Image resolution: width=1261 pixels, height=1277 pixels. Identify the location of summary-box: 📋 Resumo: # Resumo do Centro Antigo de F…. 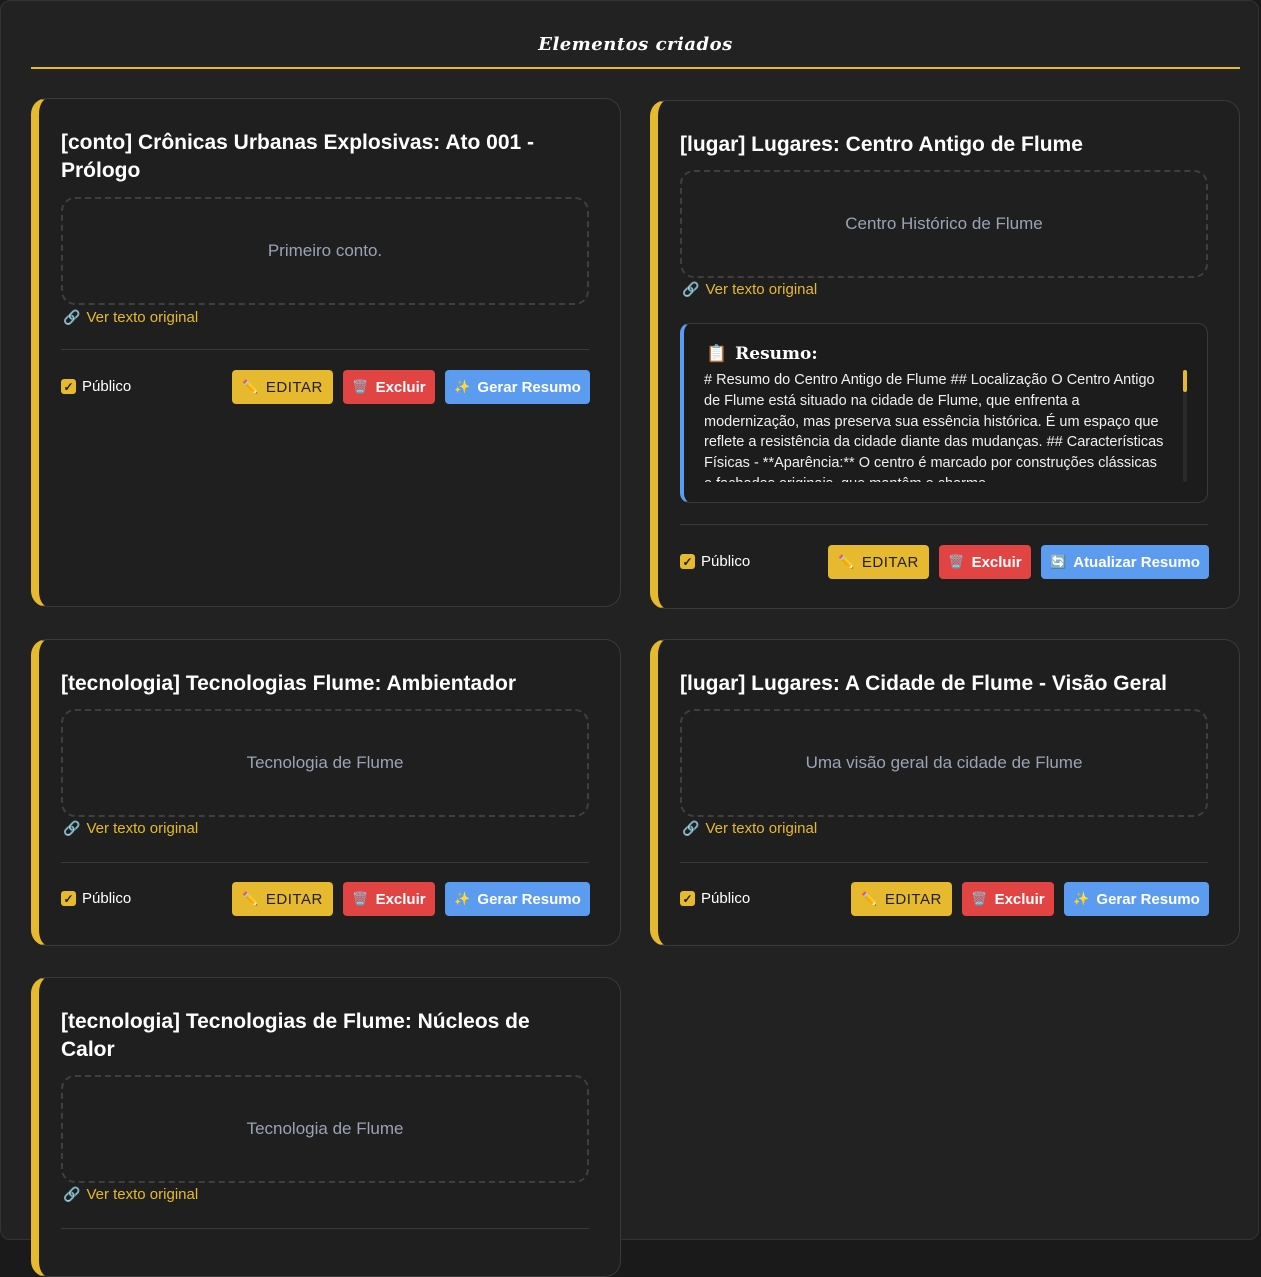
(944, 413).